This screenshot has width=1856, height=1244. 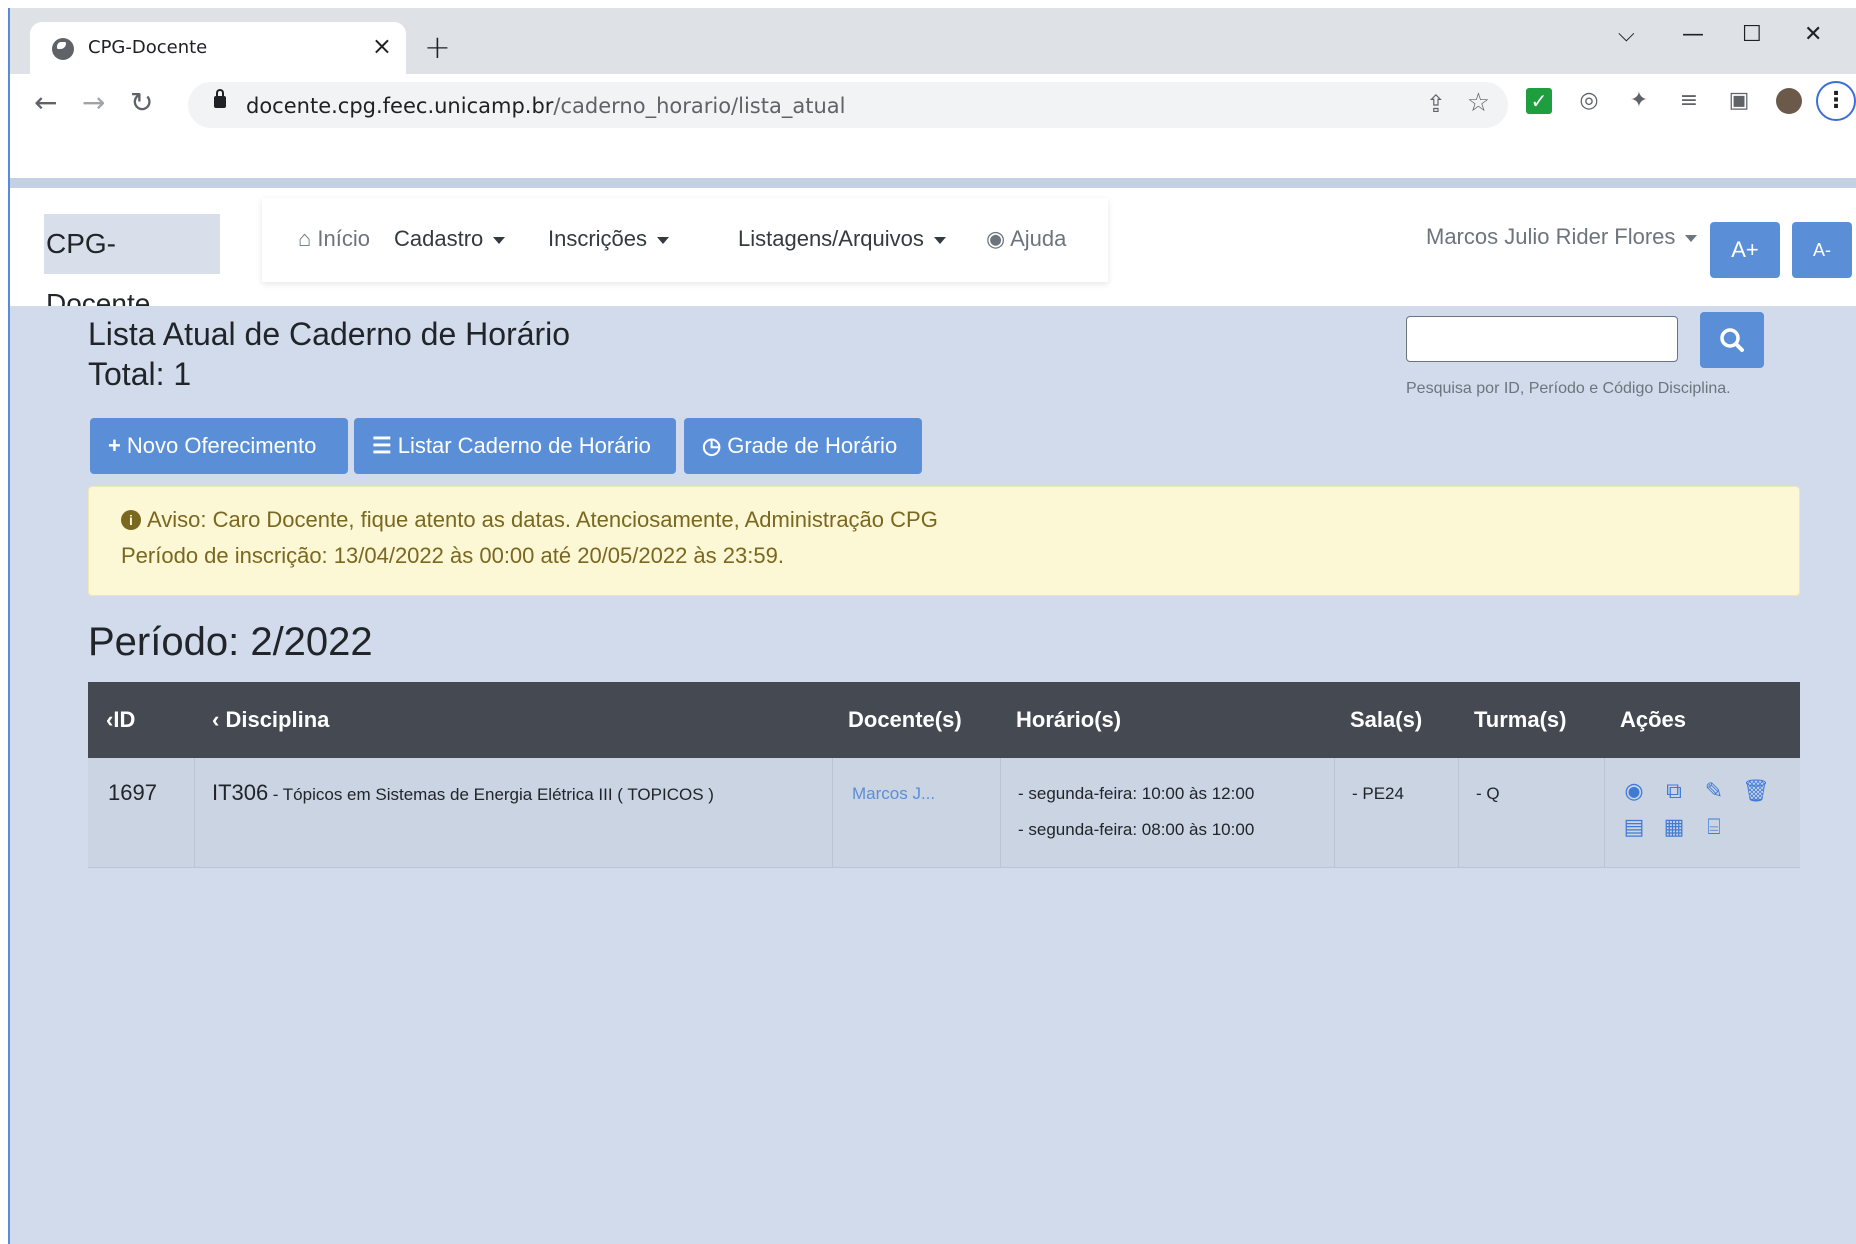 What do you see at coordinates (93, 102) in the screenshot?
I see `forward-icon: →` at bounding box center [93, 102].